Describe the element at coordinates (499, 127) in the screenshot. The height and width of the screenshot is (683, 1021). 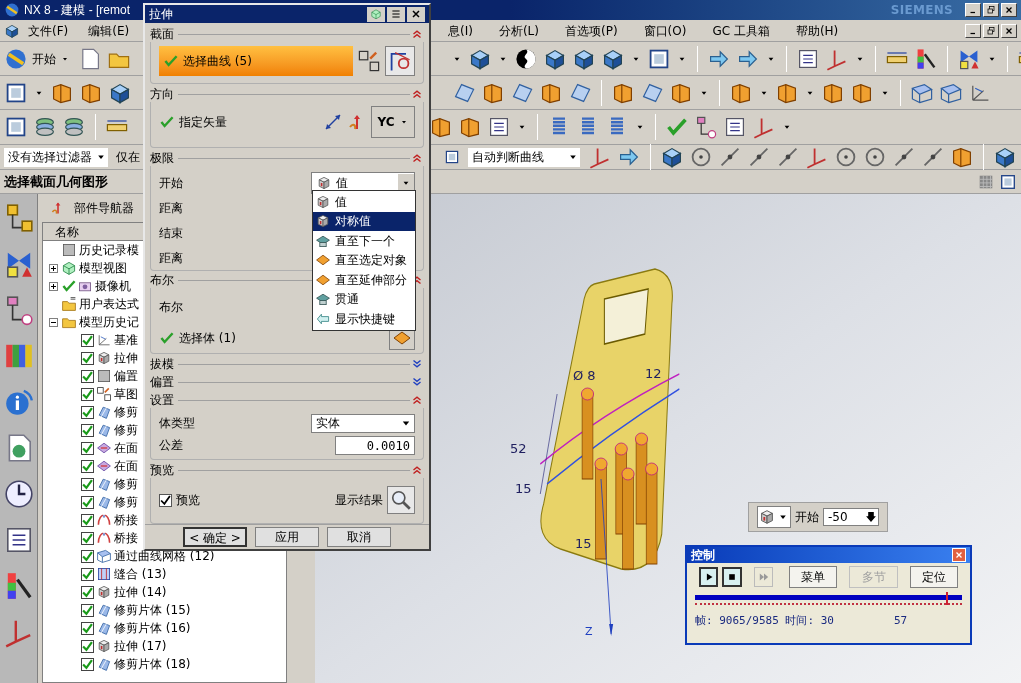
I see `list-icon` at that location.